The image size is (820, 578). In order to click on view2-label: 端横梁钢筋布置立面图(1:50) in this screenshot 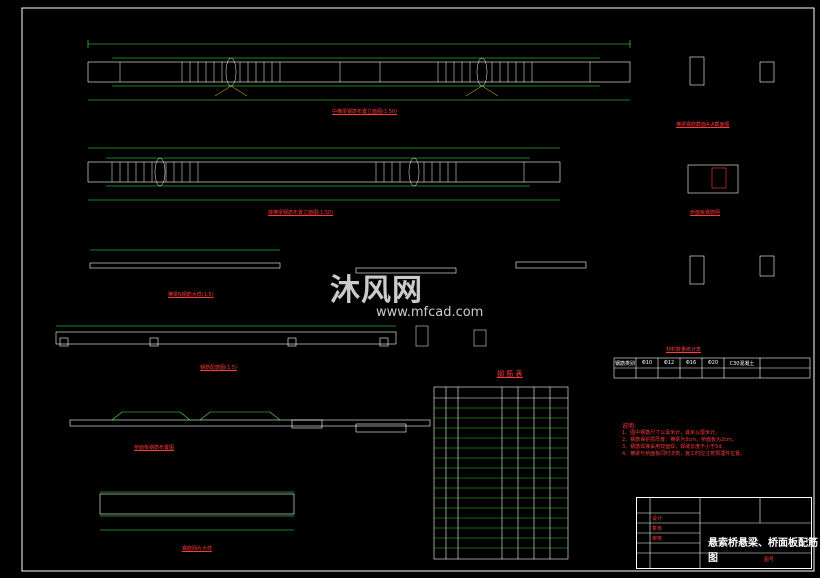, I will do `click(301, 213)`.